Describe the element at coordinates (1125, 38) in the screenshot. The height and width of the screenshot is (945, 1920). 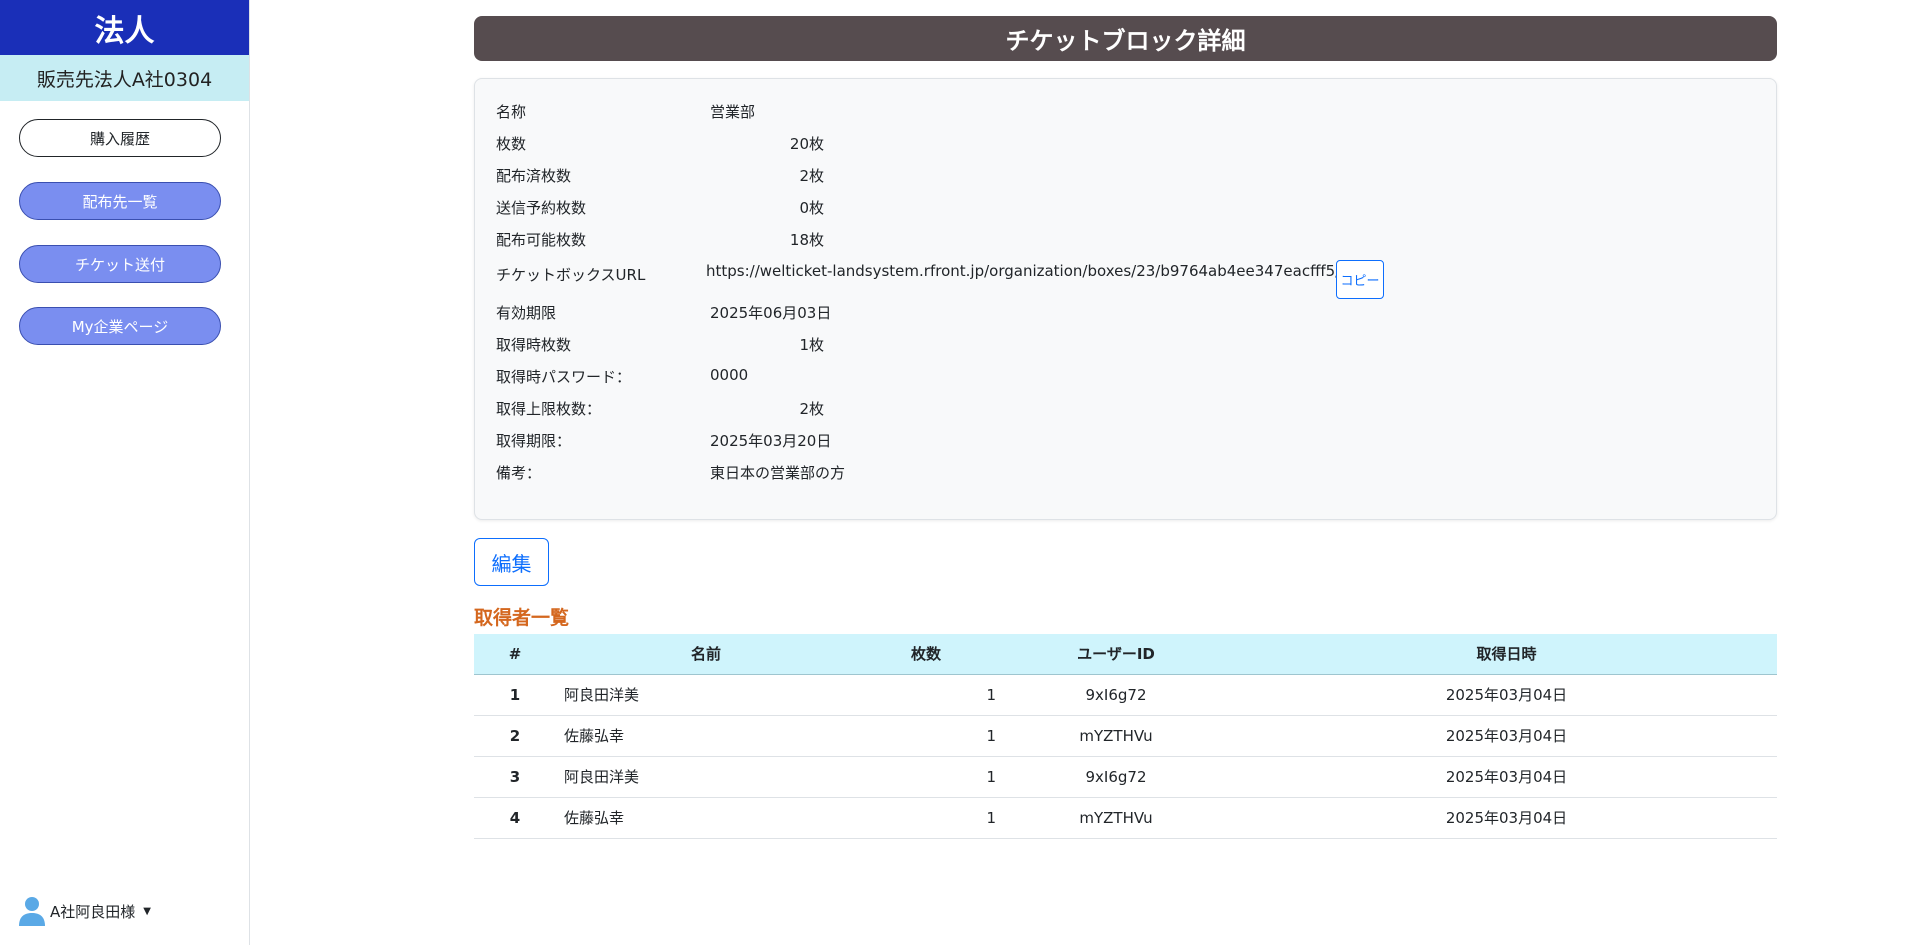
I see `page-title: チケットブロック詳細` at that location.